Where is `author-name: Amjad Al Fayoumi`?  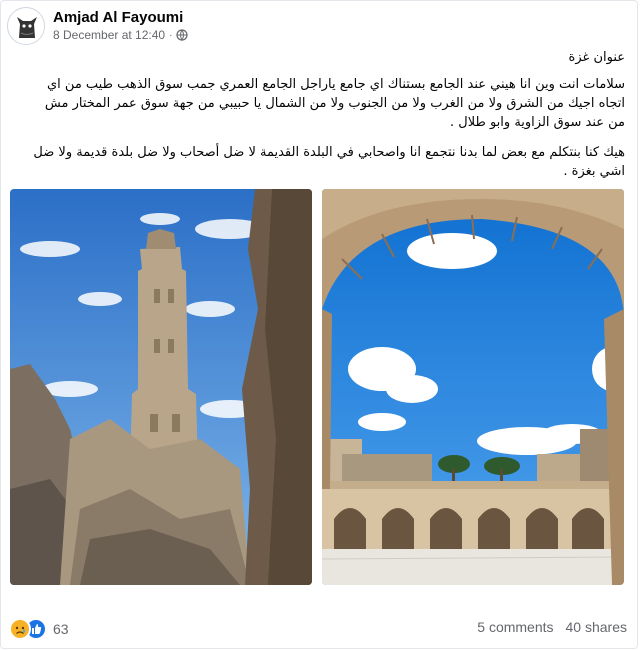
author-name: Amjad Al Fayoumi is located at coordinates (118, 17).